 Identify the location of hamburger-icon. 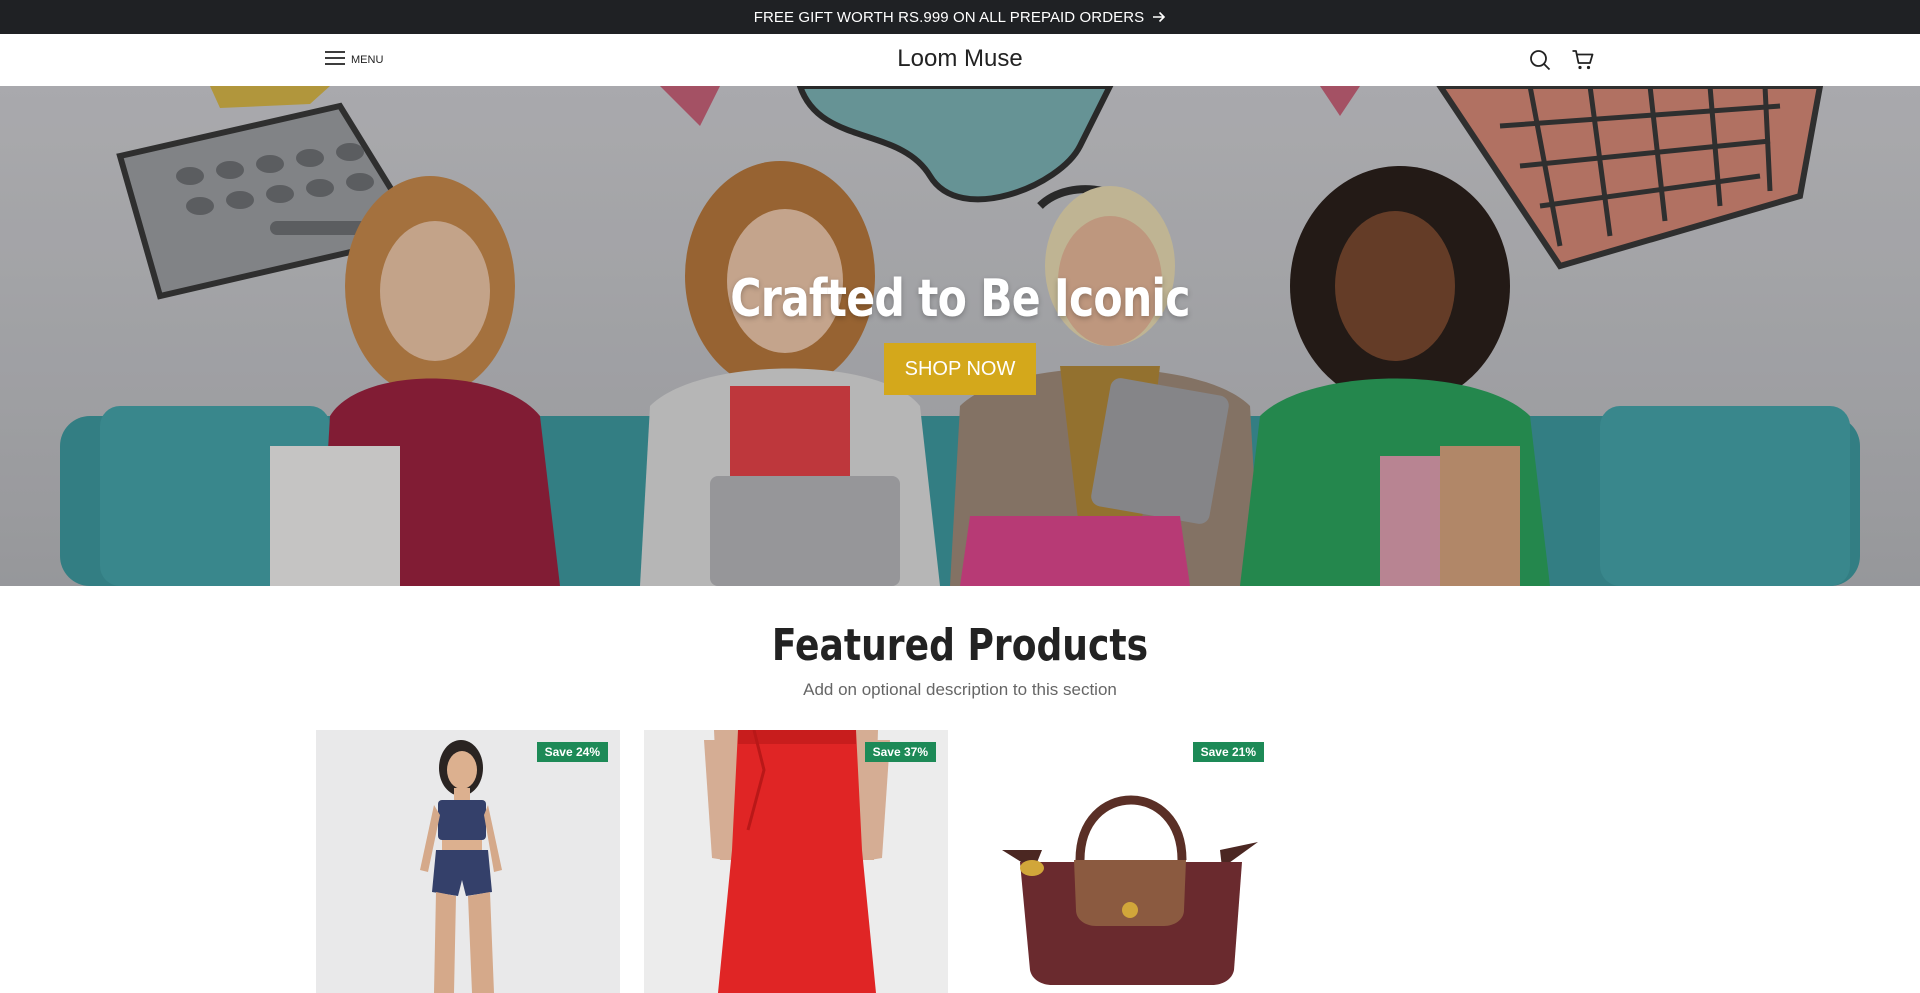
(335, 60).